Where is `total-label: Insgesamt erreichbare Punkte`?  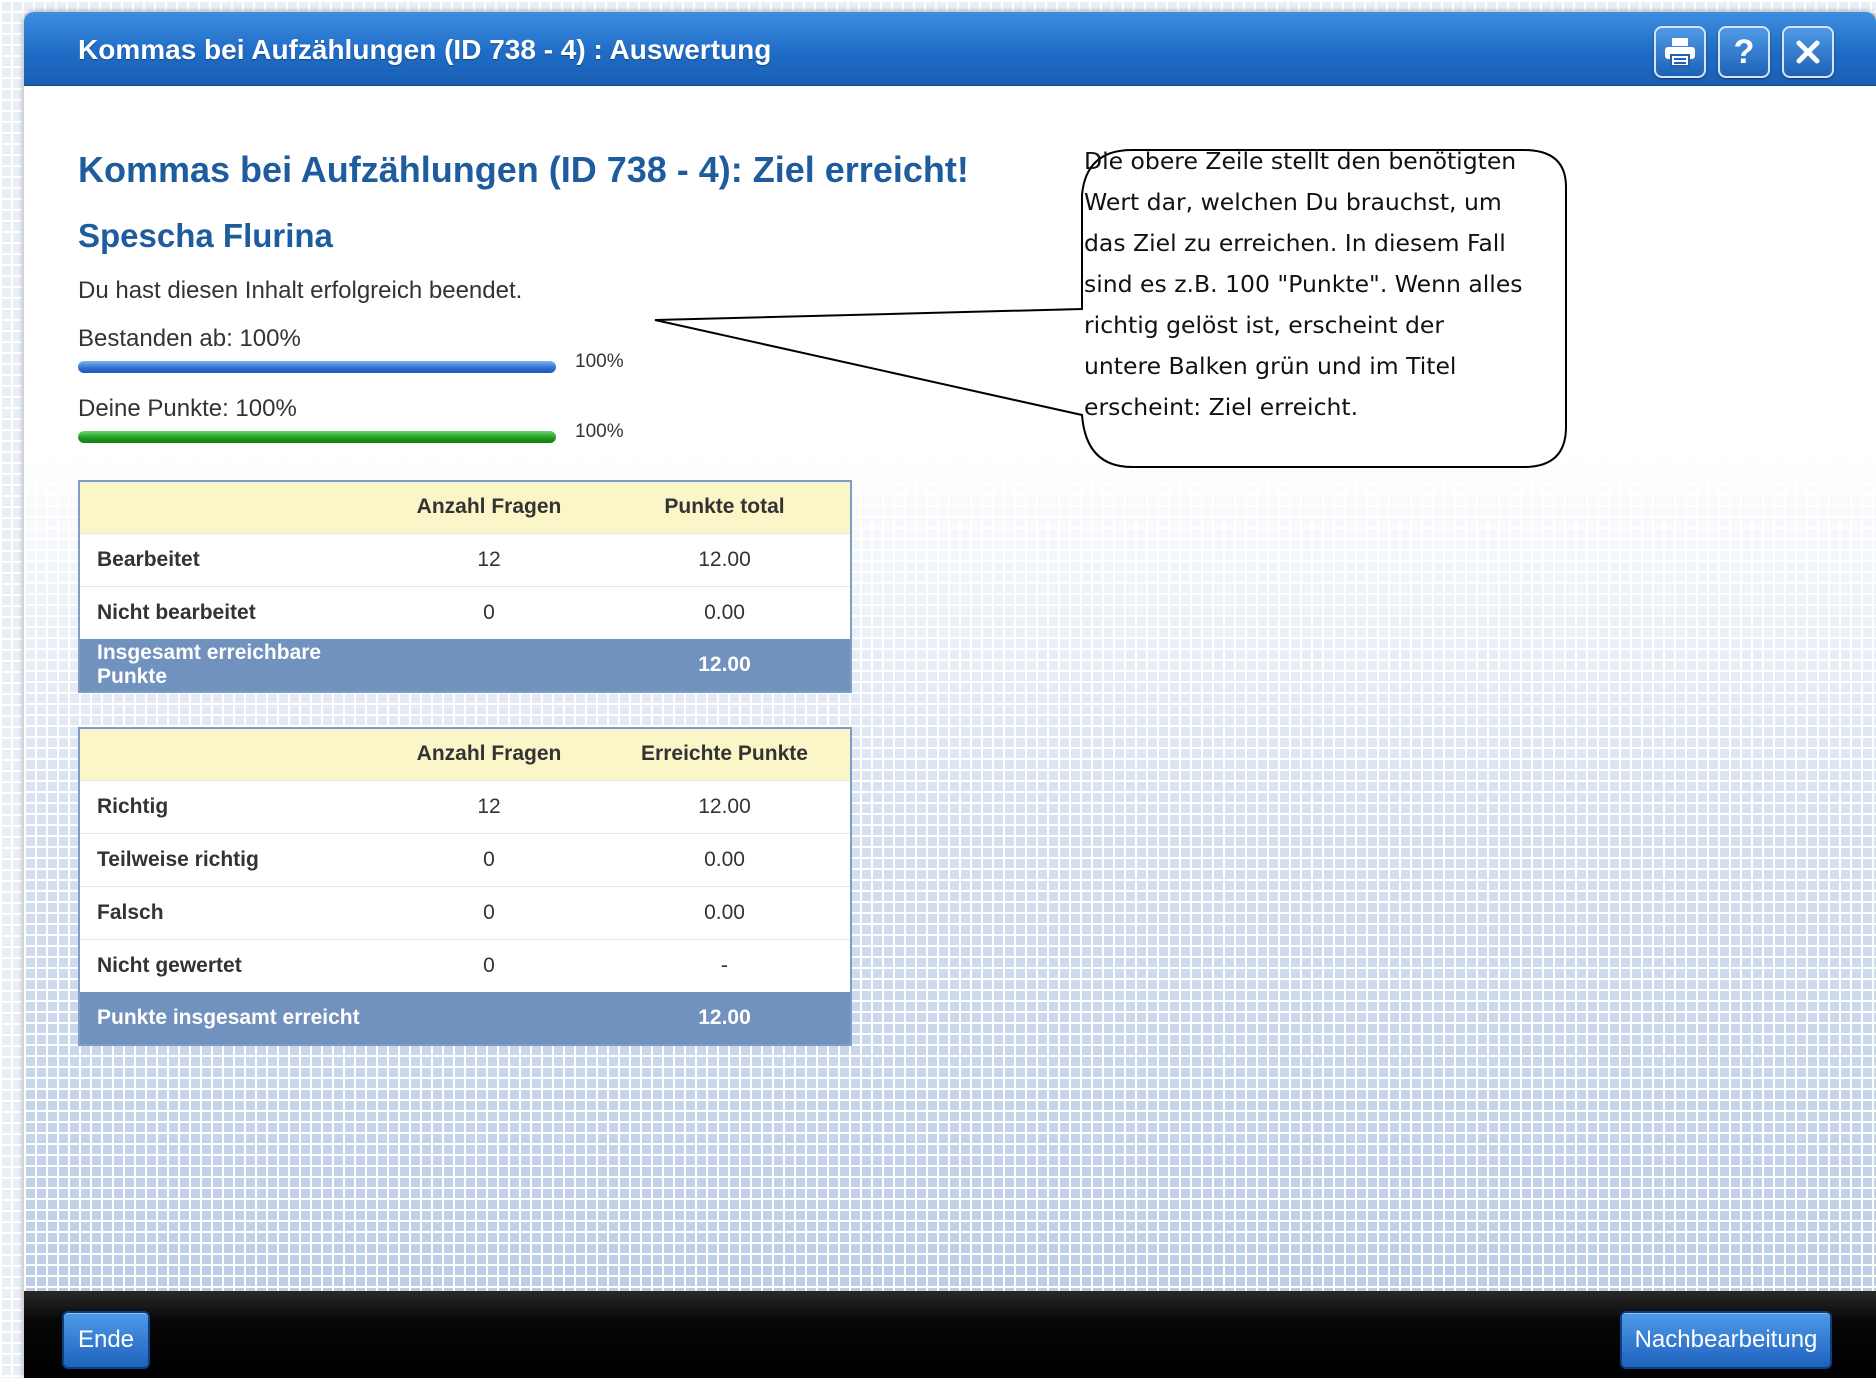 total-label: Insgesamt erreichbare Punkte is located at coordinates (229, 665).